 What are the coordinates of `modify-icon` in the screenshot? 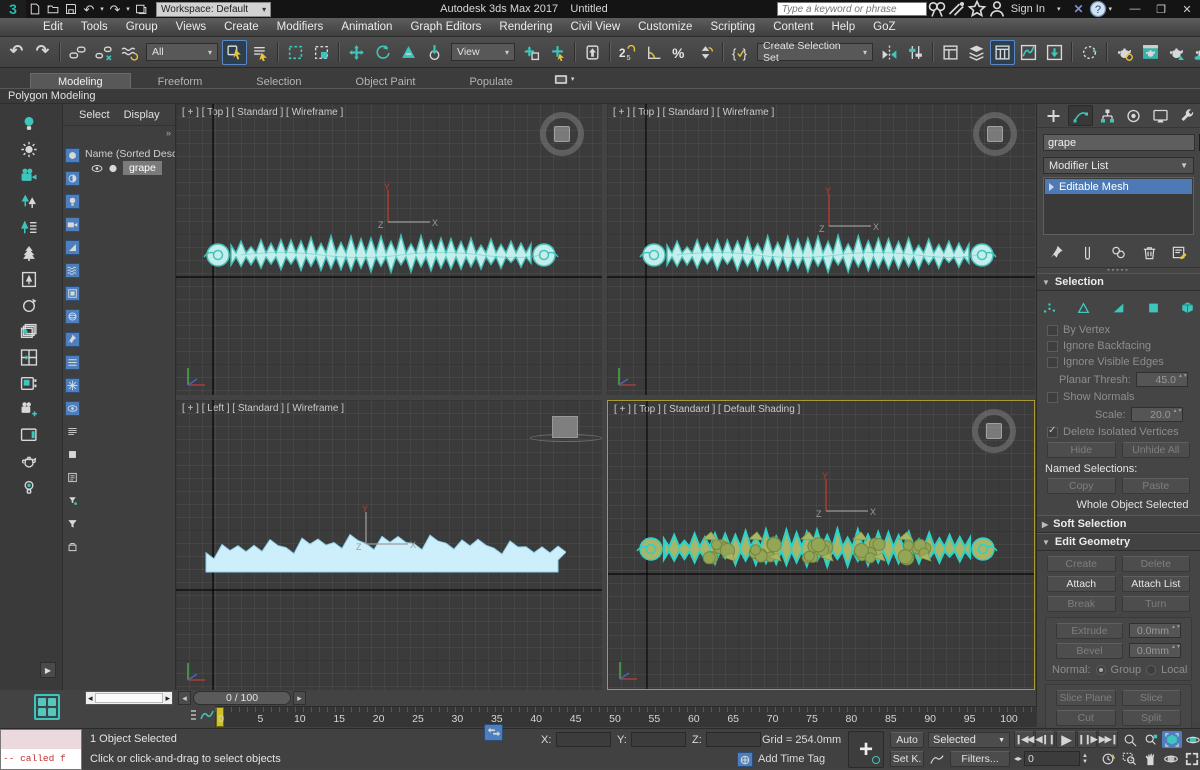 It's located at (1080, 115).